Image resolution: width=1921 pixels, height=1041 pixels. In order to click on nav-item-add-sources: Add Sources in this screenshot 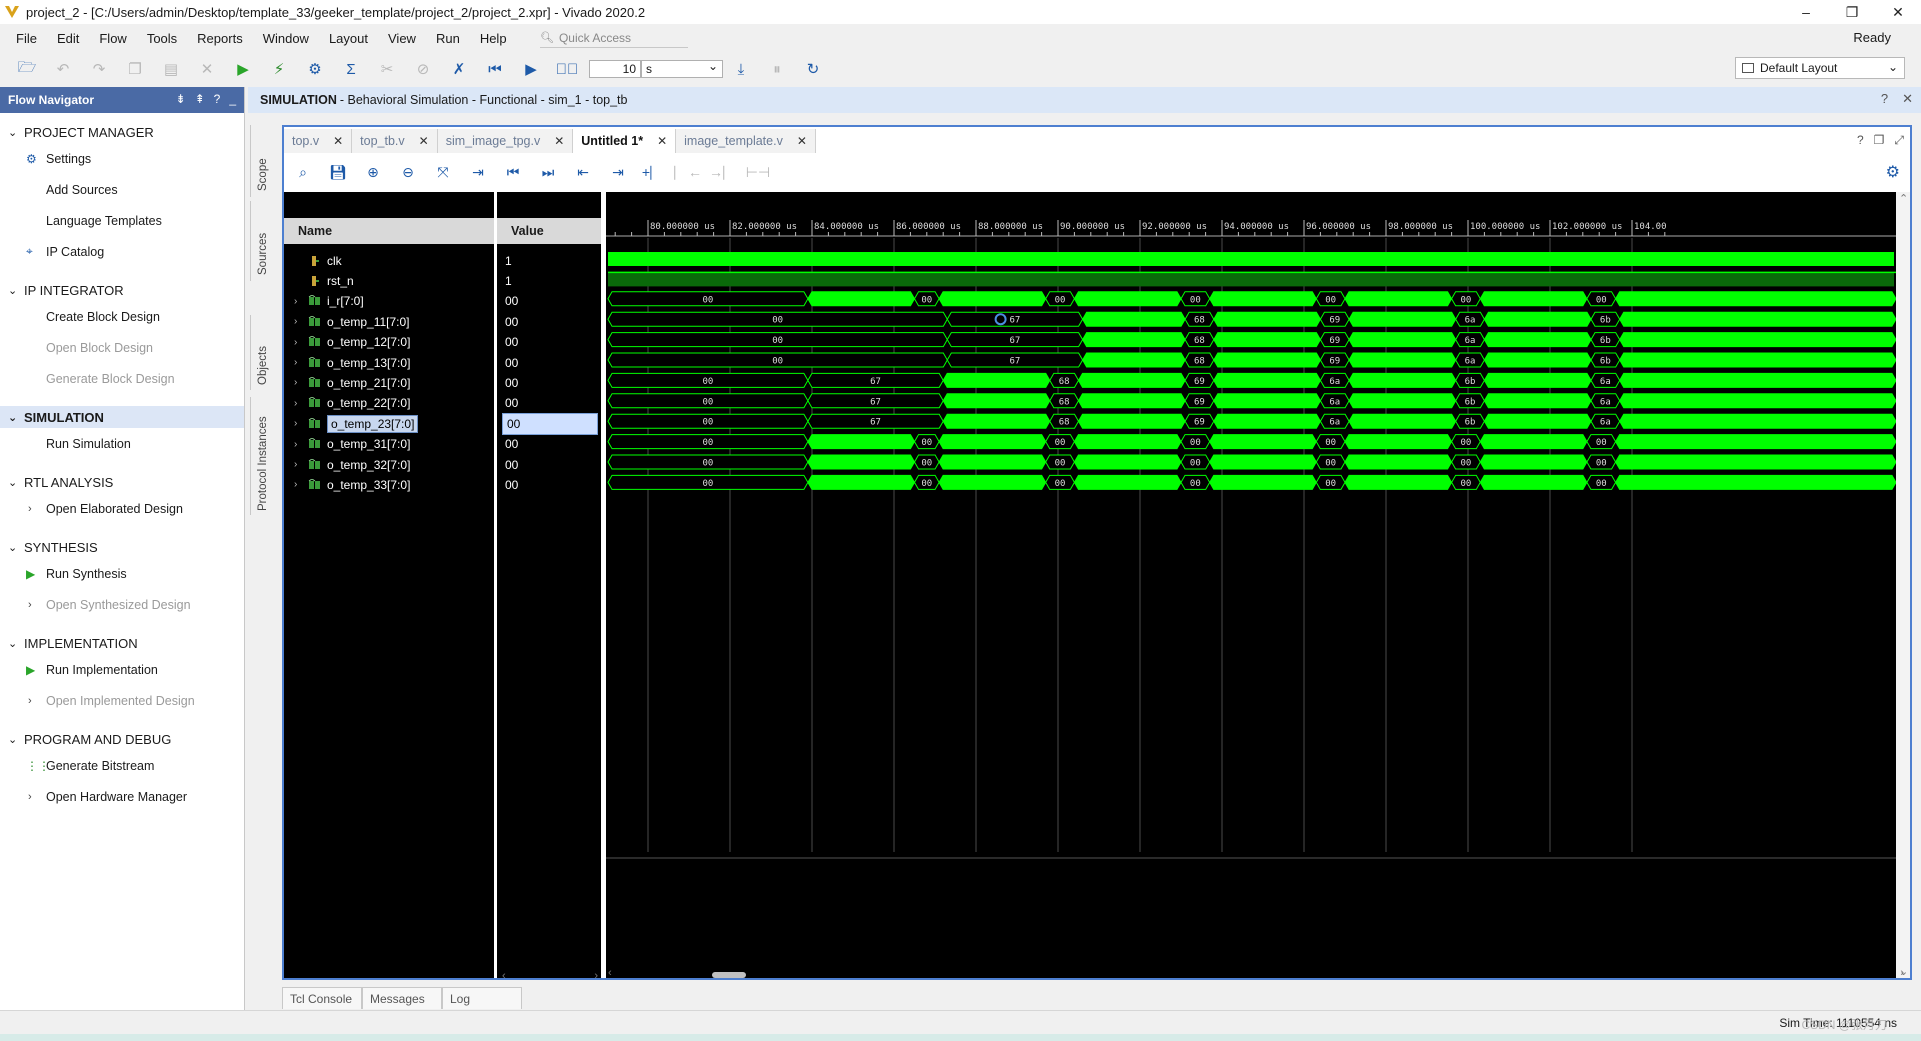, I will do `click(122, 189)`.